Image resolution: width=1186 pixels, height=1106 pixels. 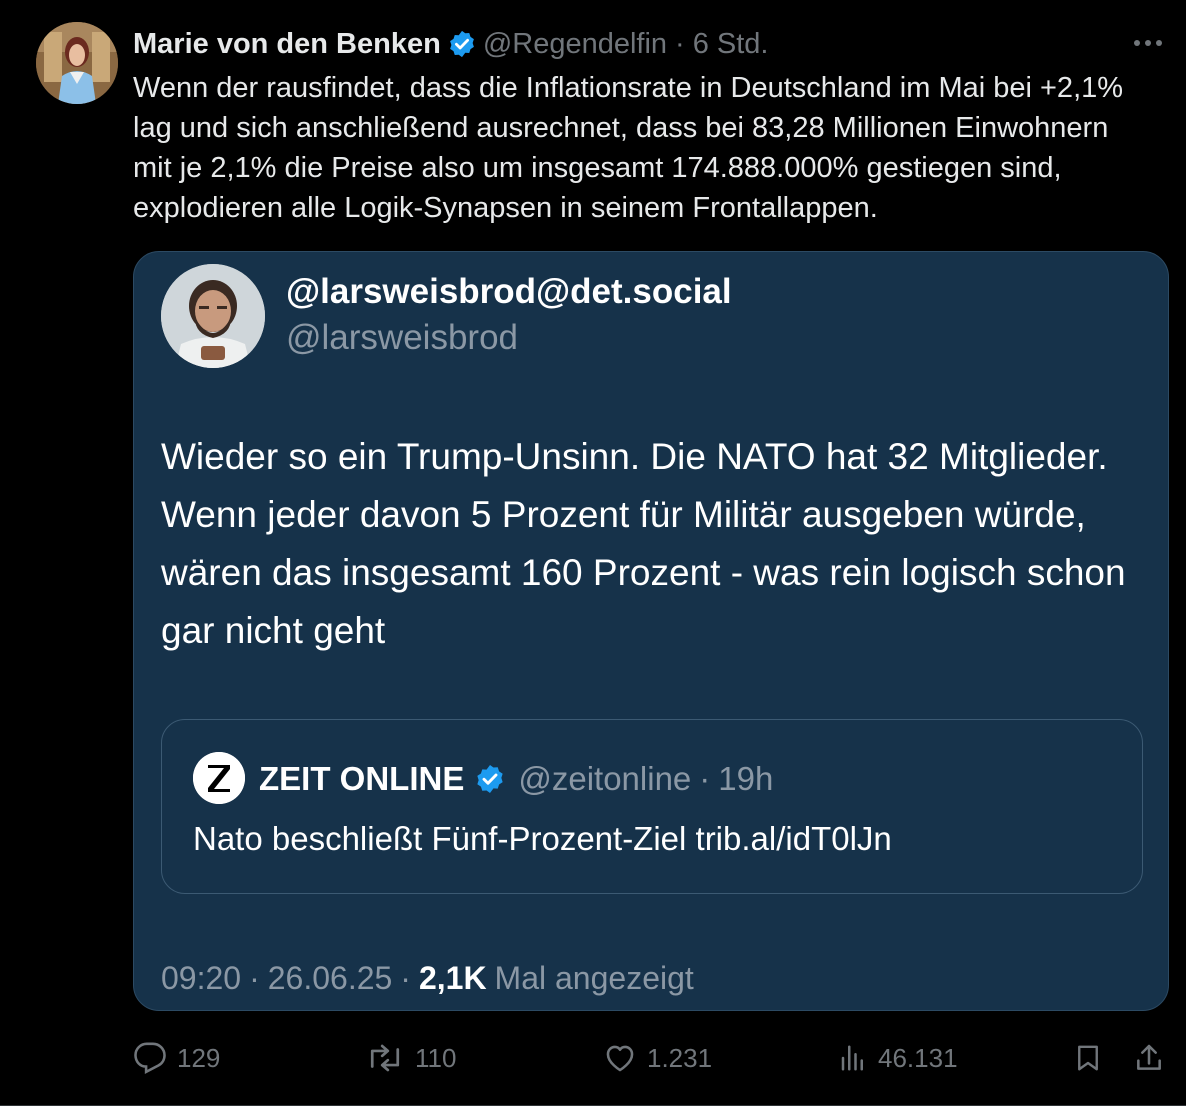 What do you see at coordinates (287, 44) in the screenshot?
I see `author-name: Marie von den Benken` at bounding box center [287, 44].